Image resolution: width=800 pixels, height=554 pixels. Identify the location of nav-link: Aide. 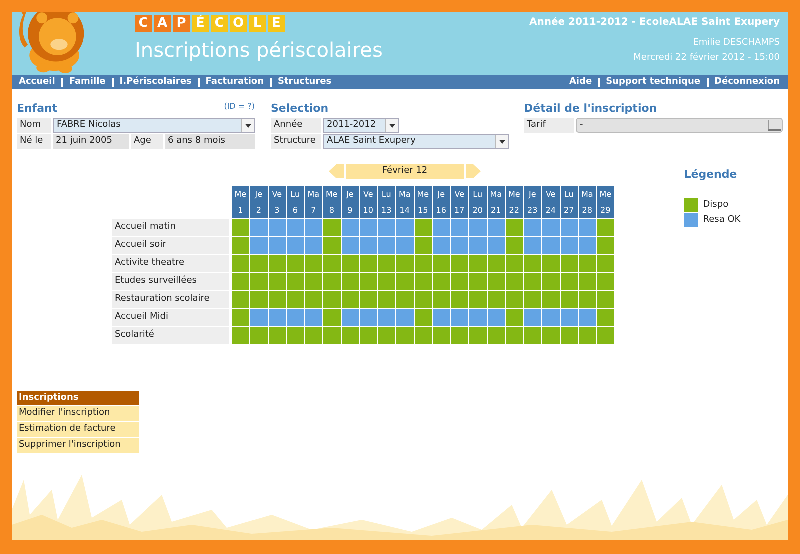
(580, 82).